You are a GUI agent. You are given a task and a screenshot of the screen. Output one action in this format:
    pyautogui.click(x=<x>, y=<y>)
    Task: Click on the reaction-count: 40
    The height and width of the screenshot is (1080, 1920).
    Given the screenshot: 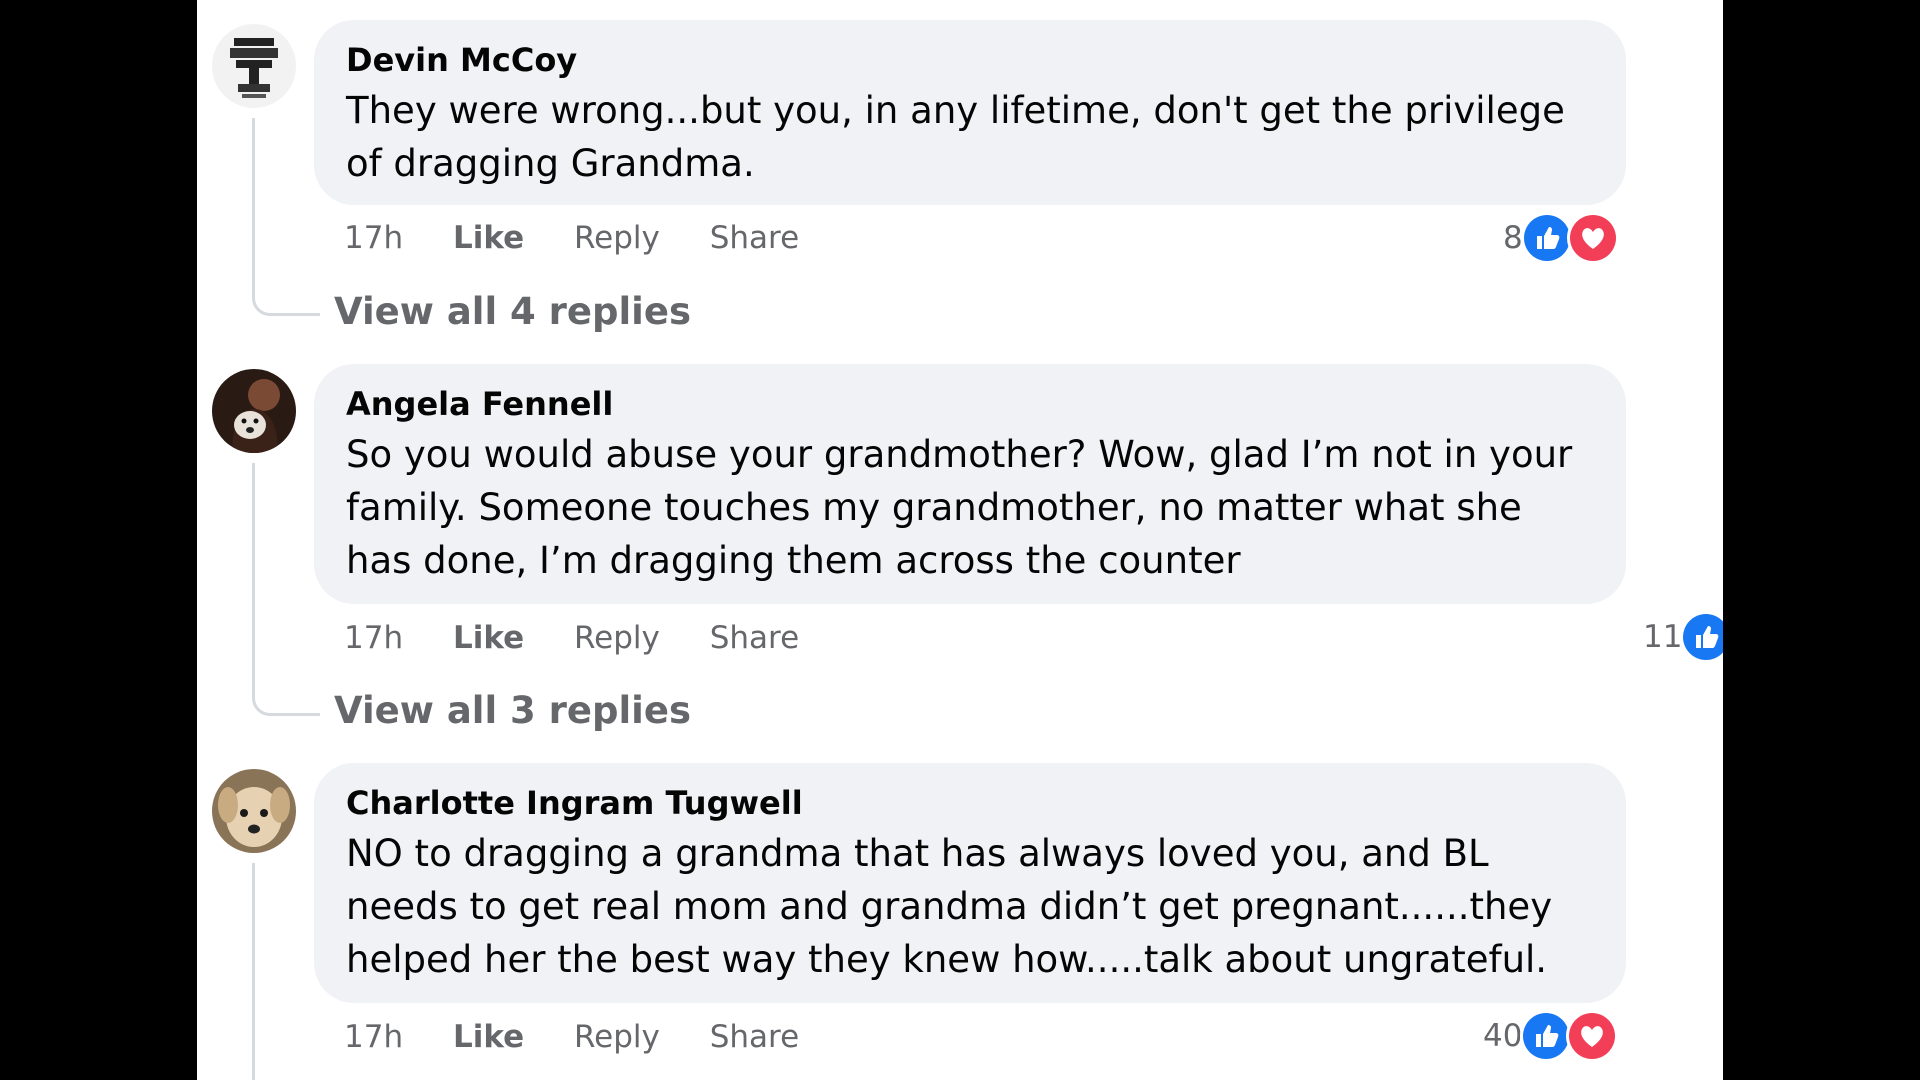 What is the action you would take?
    pyautogui.click(x=1503, y=1036)
    